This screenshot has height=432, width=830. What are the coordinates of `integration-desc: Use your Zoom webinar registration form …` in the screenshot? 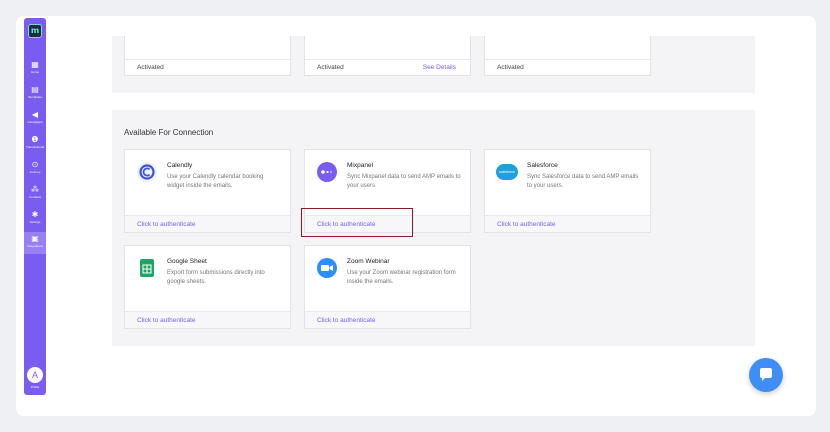 It's located at (401, 277).